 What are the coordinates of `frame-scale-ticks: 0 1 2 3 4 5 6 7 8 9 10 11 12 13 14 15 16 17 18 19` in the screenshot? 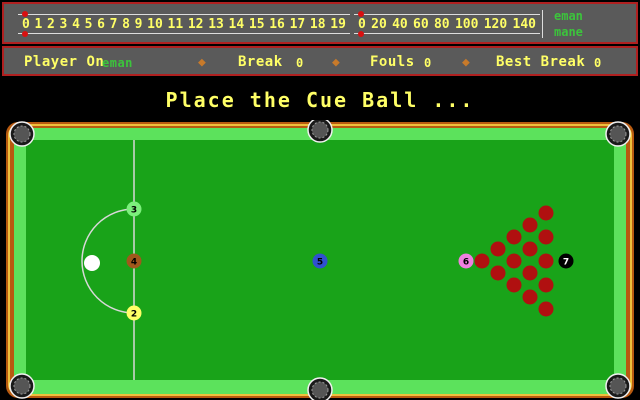 It's located at (184, 25).